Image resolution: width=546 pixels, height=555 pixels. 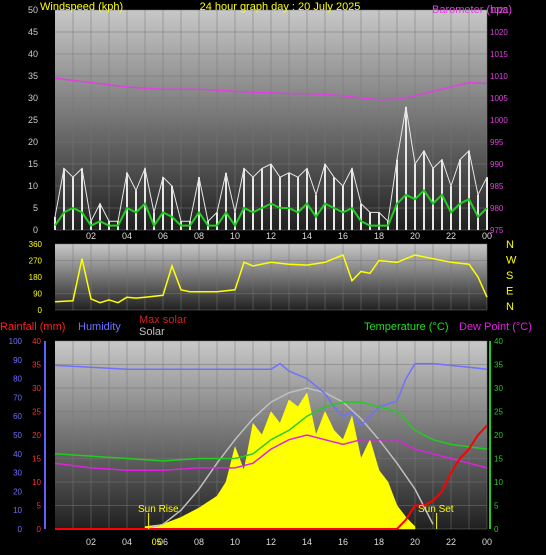 What do you see at coordinates (498, 482) in the screenshot?
I see `temp-tick-label: 10` at bounding box center [498, 482].